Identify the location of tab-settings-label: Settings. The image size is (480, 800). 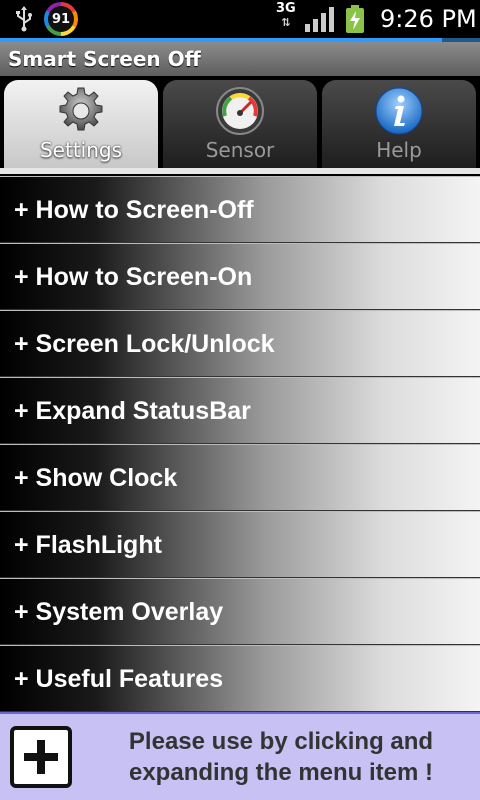
(81, 150).